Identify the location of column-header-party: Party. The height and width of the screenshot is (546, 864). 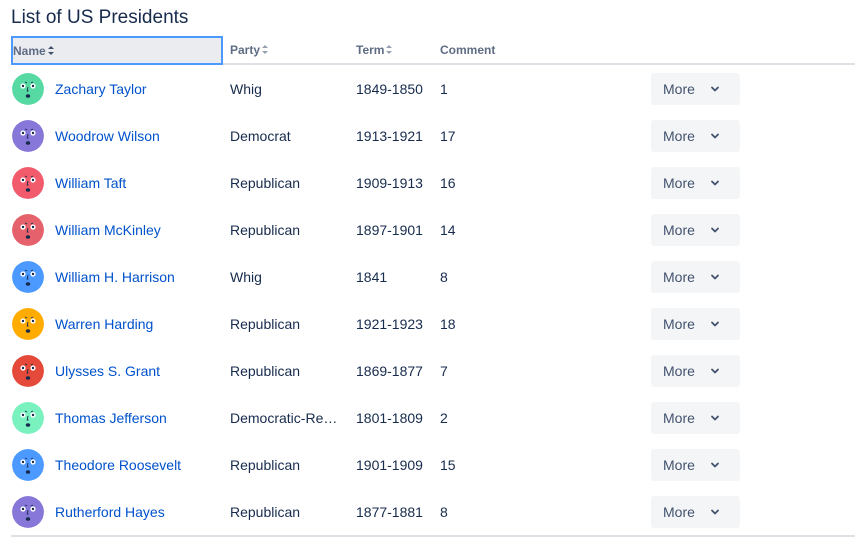
(249, 49).